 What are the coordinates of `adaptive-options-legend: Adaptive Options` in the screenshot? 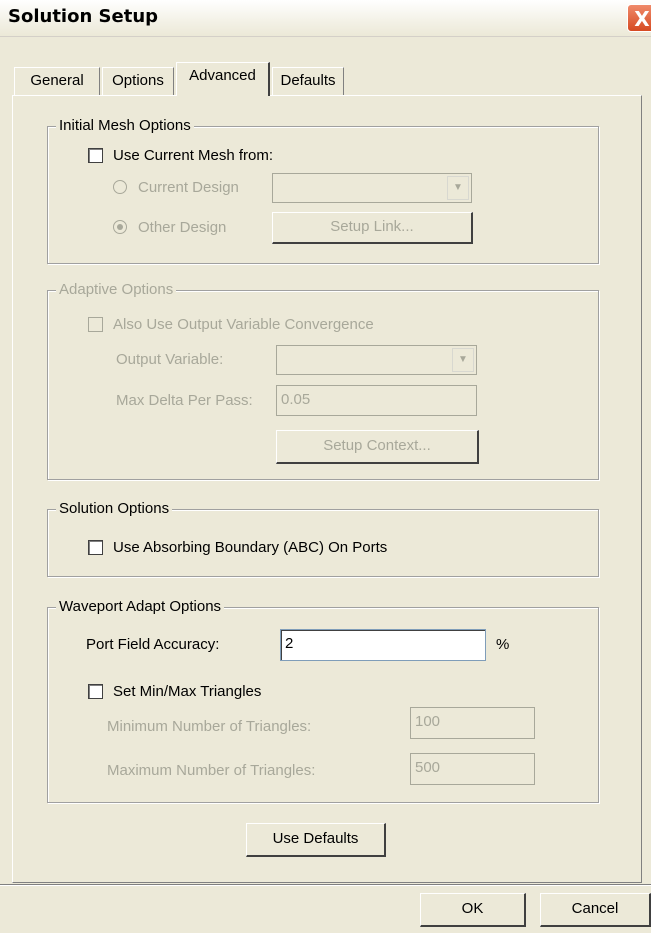 It's located at (116, 290).